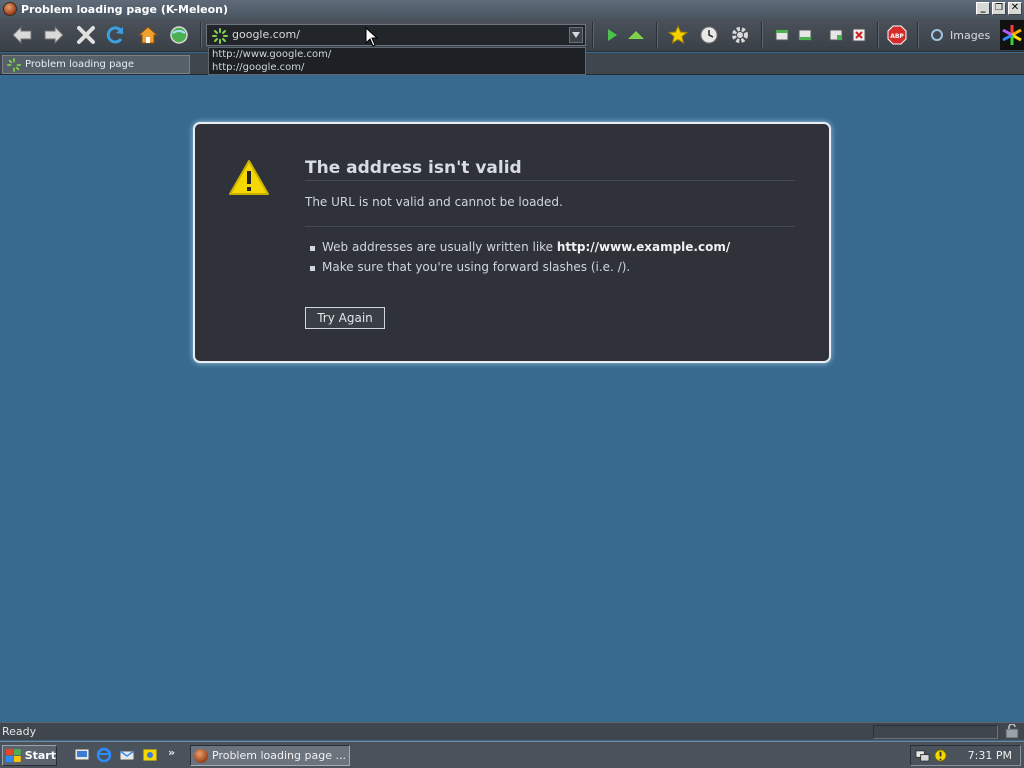 This screenshot has height=768, width=1024. I want to click on url-input, so click(397, 35).